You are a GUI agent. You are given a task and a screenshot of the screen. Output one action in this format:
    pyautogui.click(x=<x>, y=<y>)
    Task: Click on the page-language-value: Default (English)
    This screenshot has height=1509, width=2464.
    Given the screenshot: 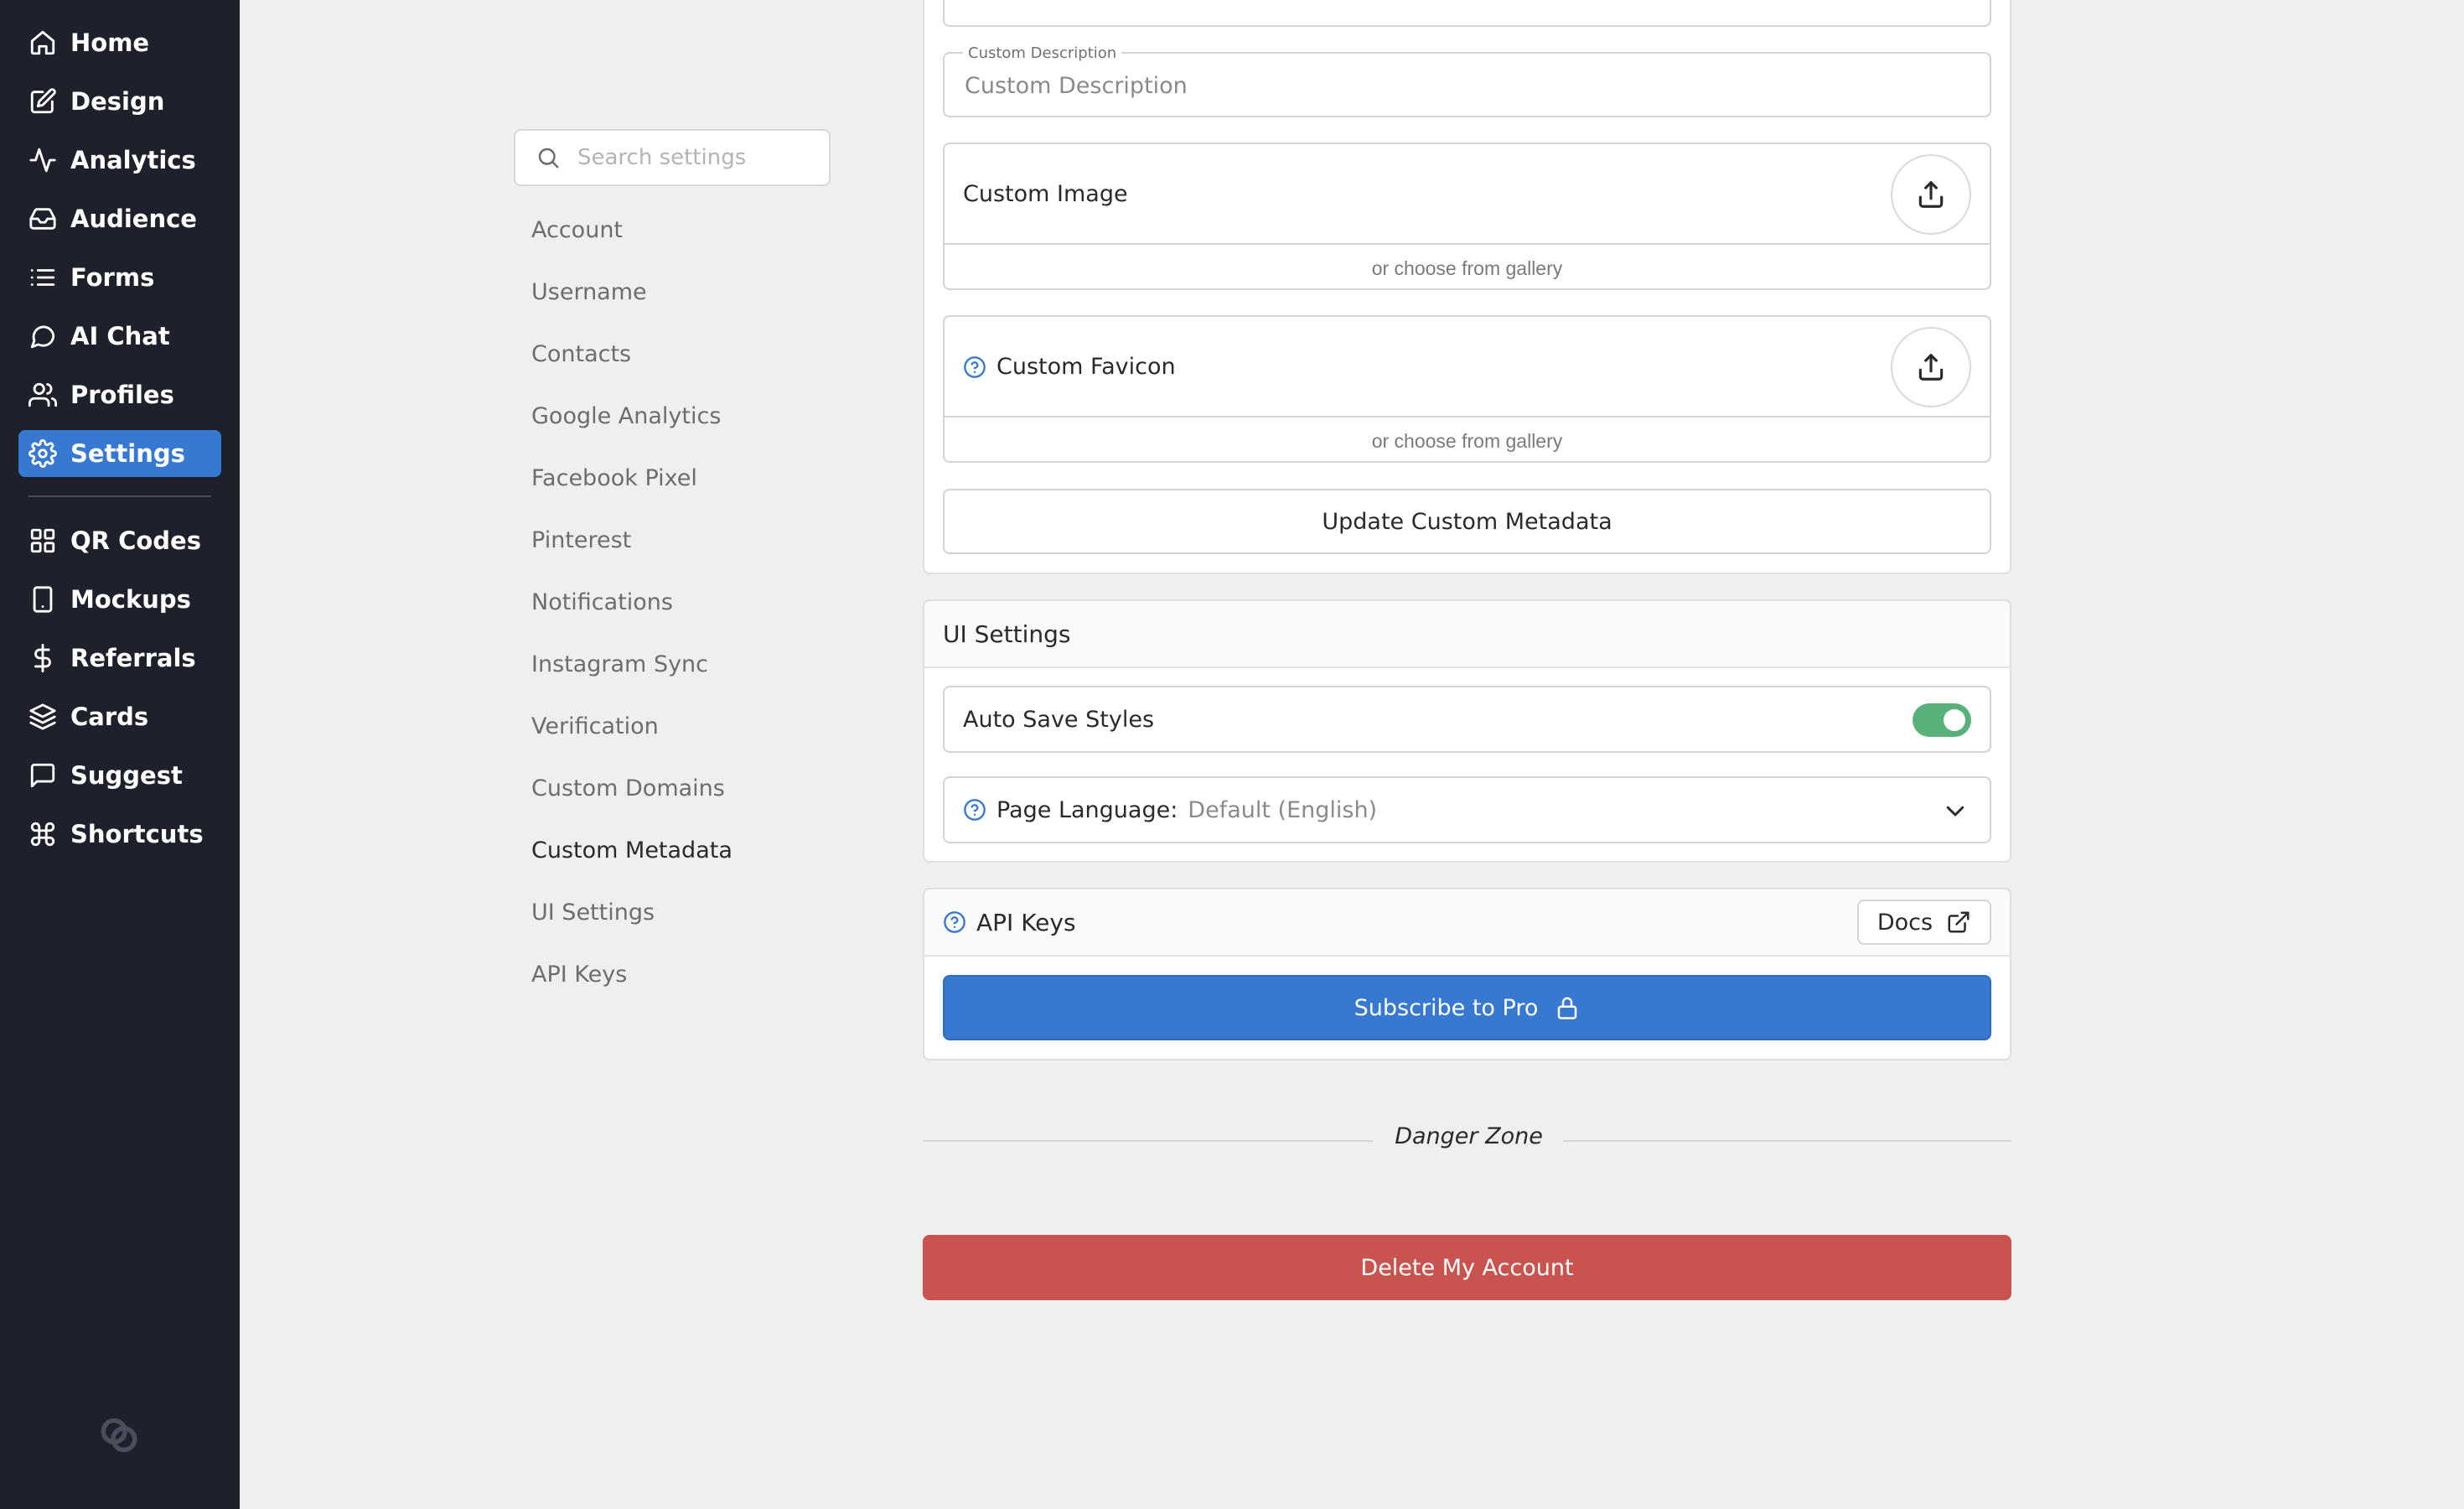 What is the action you would take?
    pyautogui.click(x=1283, y=809)
    